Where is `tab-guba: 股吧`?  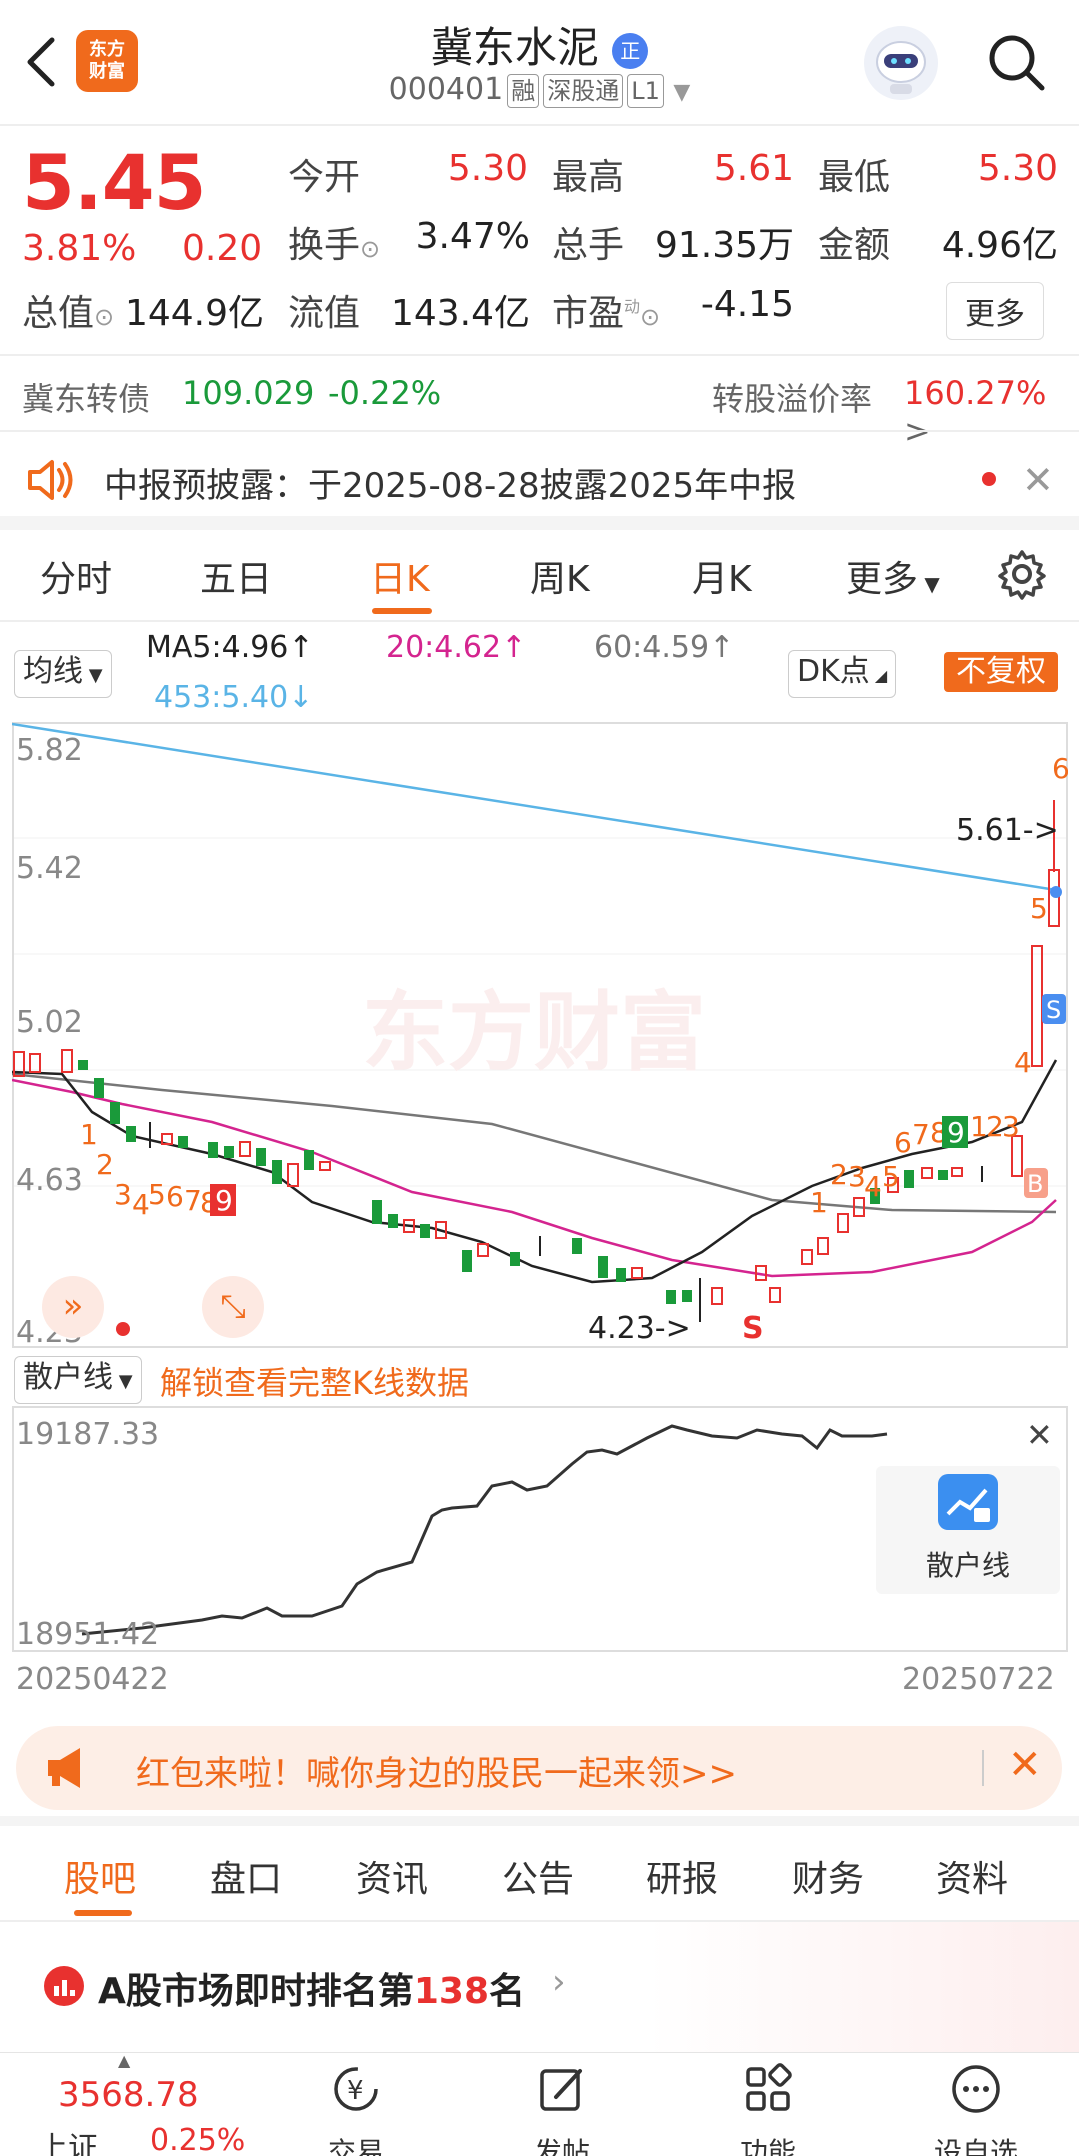 tab-guba: 股吧 is located at coordinates (100, 1876).